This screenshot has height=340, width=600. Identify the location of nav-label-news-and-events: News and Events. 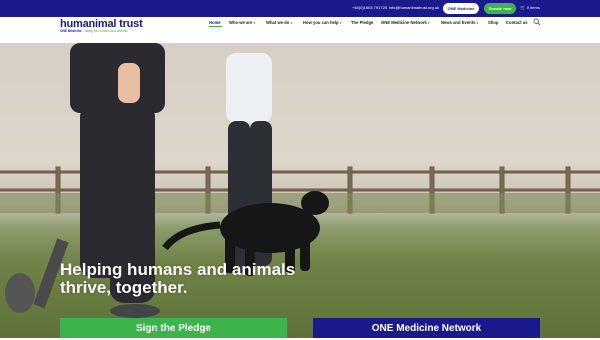
(458, 22).